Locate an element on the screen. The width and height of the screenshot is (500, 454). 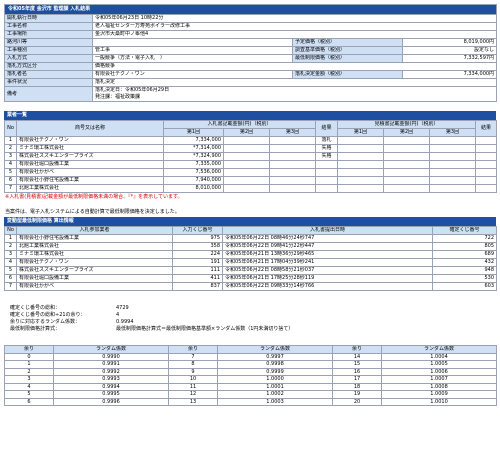
bidder-name: 有限会社小野住宅設備工業 is located at coordinates (94, 238).